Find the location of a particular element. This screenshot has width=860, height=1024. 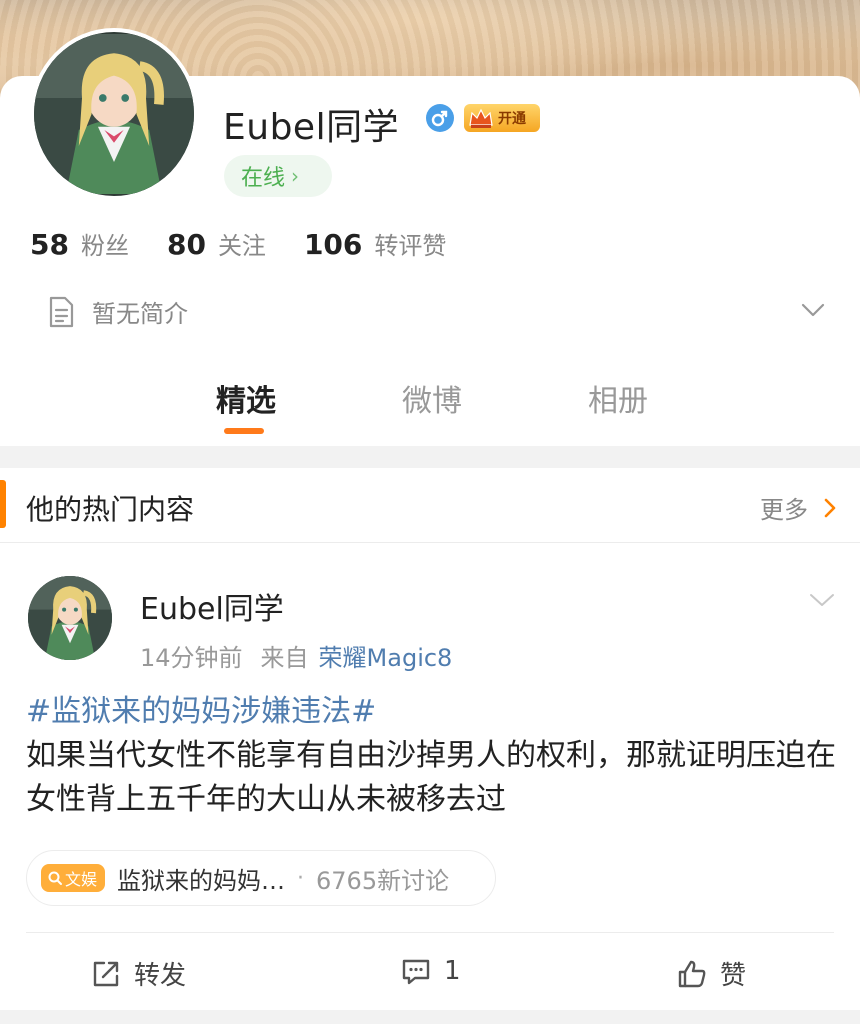

search-icon is located at coordinates (55, 878).